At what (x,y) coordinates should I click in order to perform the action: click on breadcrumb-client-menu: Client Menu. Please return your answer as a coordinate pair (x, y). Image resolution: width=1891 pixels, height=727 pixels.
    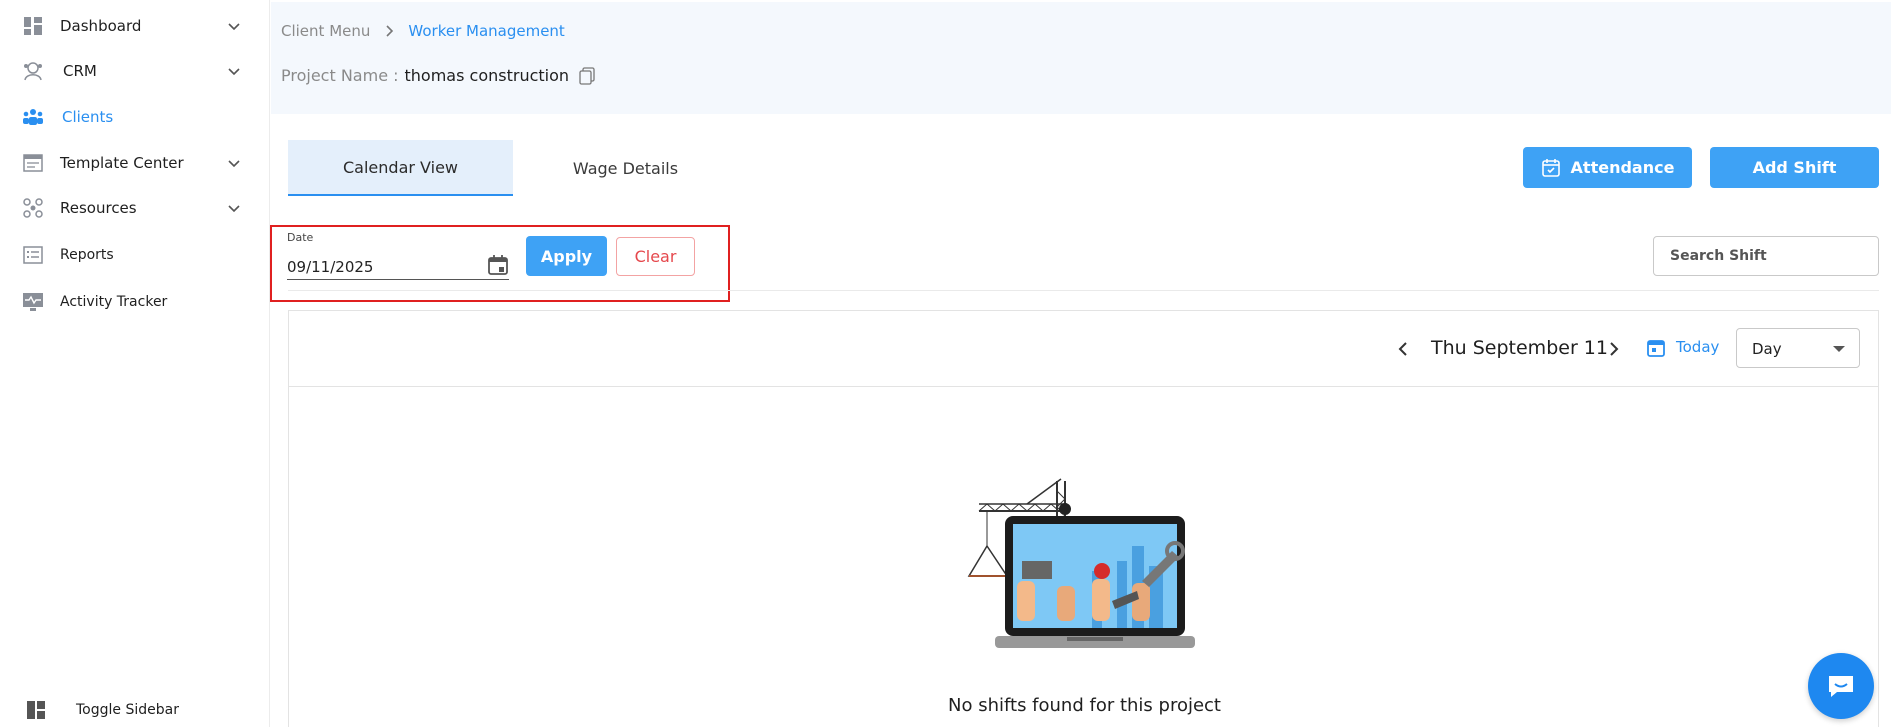
    Looking at the image, I should click on (325, 31).